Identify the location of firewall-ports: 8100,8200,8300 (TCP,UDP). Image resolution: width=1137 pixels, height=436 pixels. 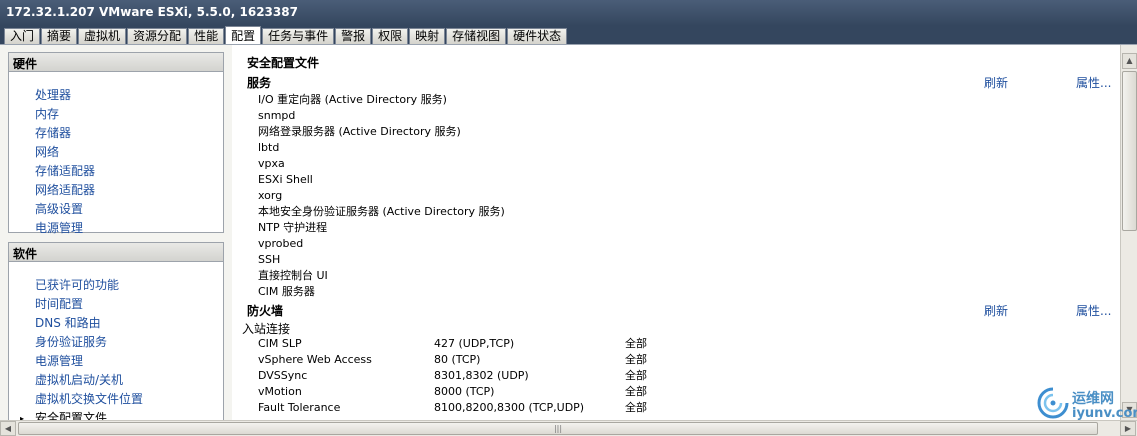
(509, 407).